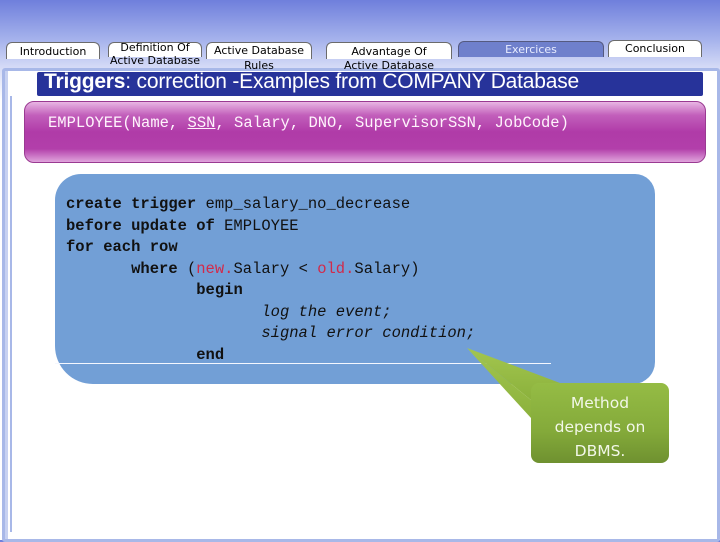 The width and height of the screenshot is (720, 542). I want to click on tab-active-database-rules: Active Database Rules, so click(259, 57).